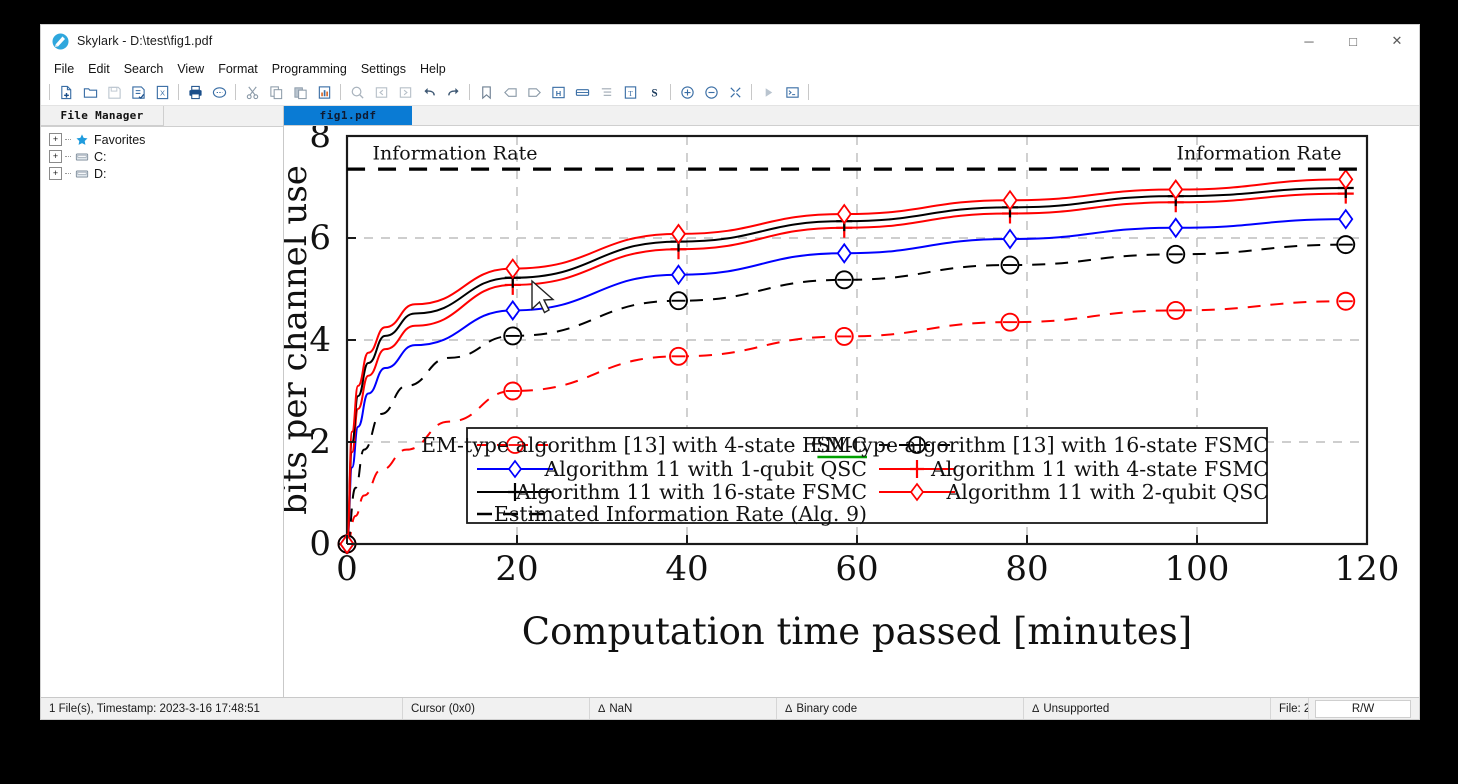  I want to click on bookmark-icon, so click(486, 92).